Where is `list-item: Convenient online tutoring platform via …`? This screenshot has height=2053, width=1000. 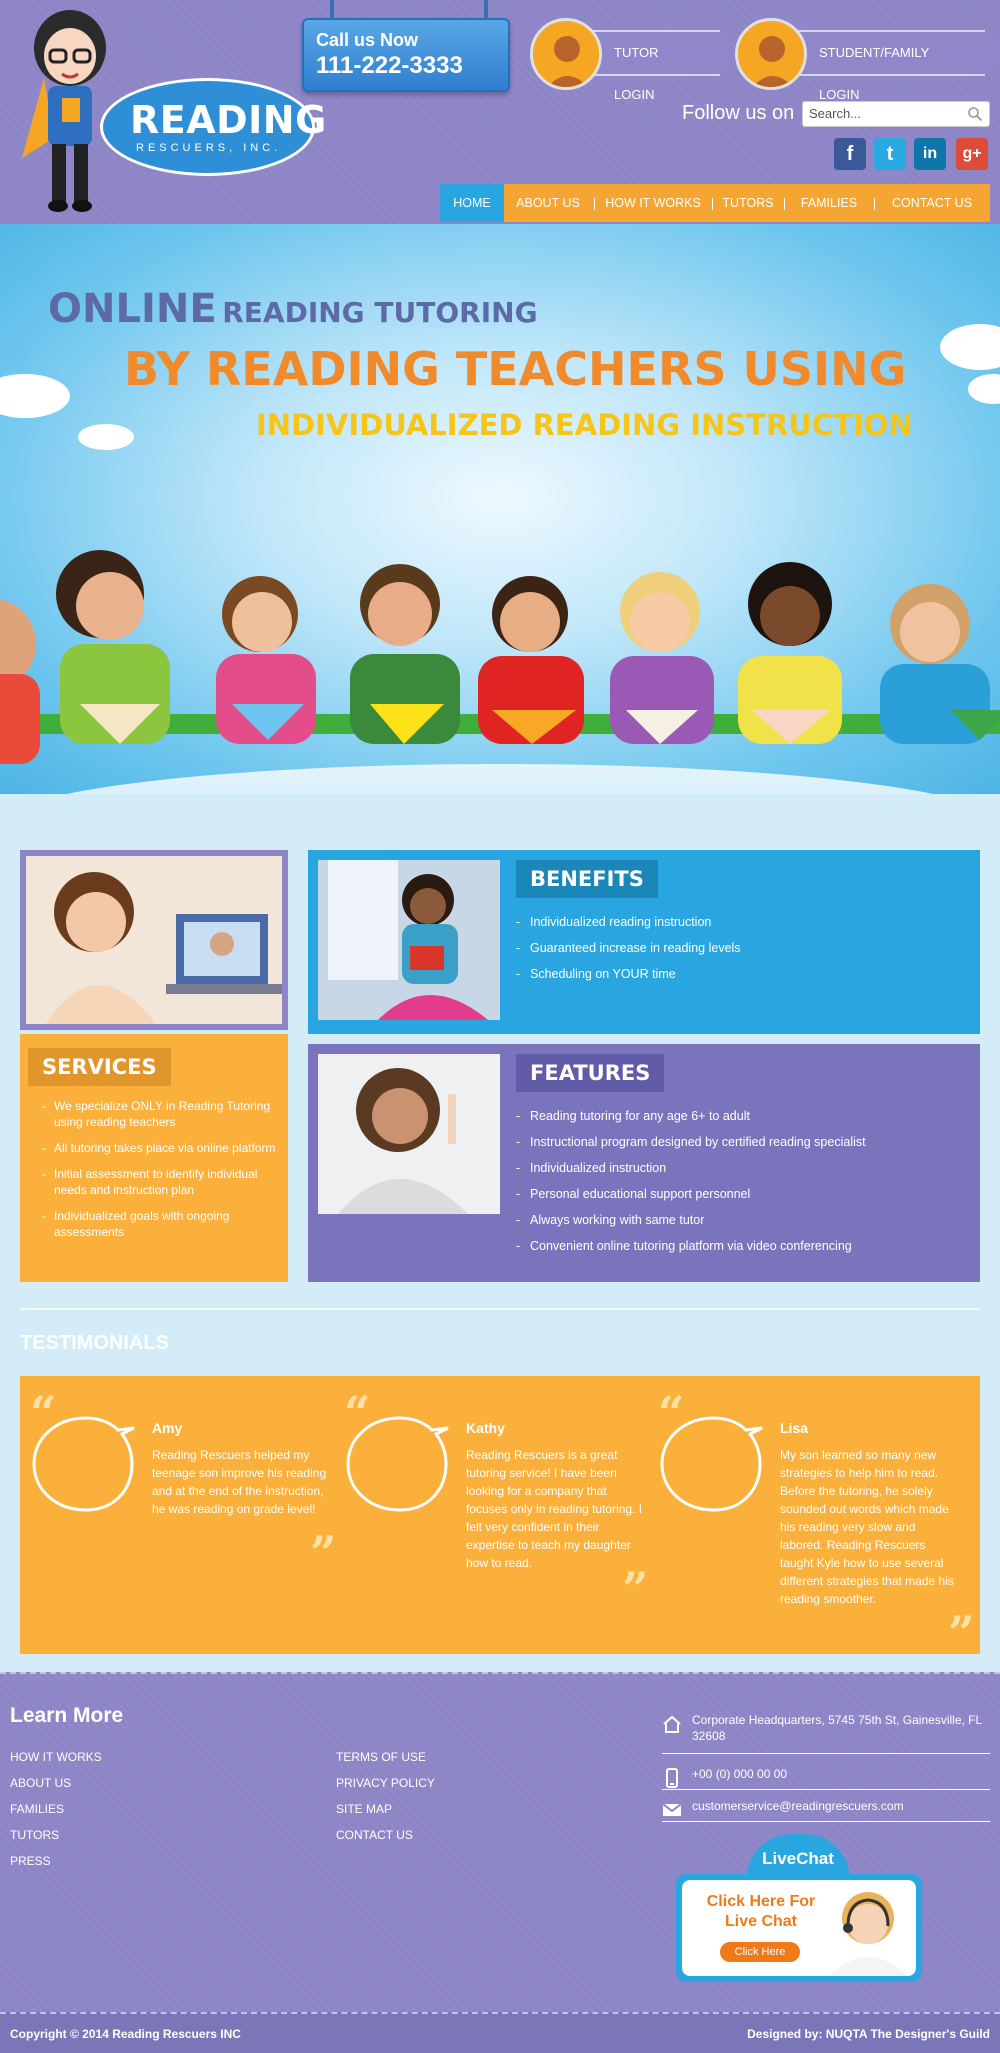
list-item: Convenient online tutoring platform via … is located at coordinates (691, 1246).